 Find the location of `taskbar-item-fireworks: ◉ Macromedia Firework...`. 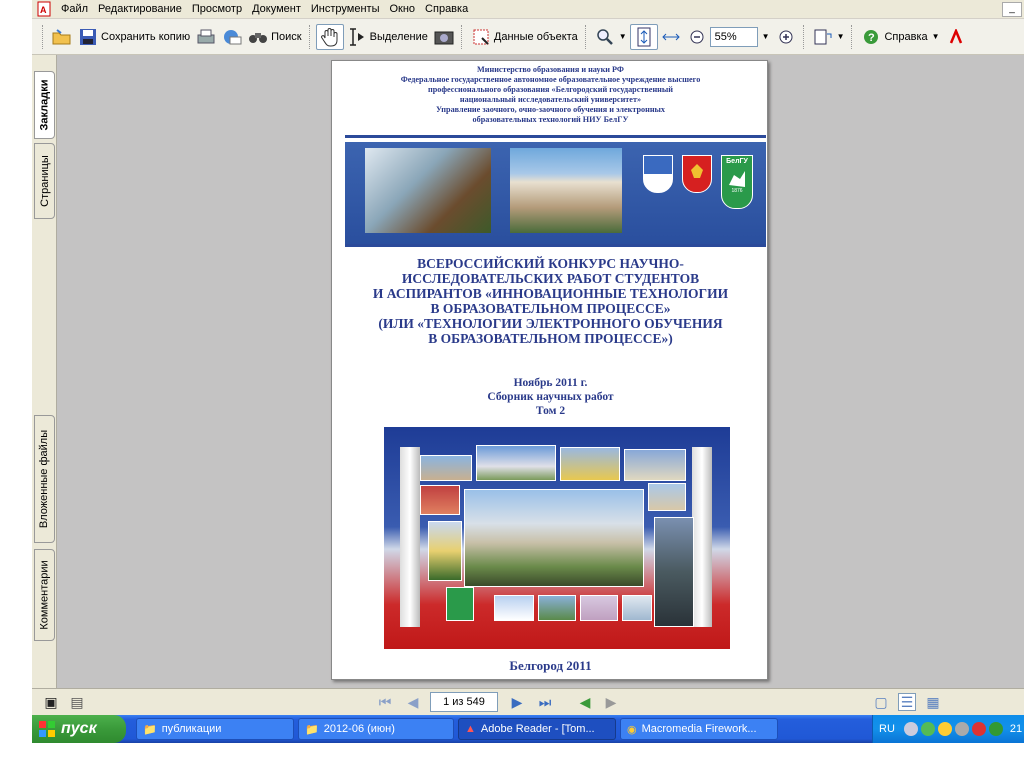

taskbar-item-fireworks: ◉ Macromedia Firework... is located at coordinates (699, 729).